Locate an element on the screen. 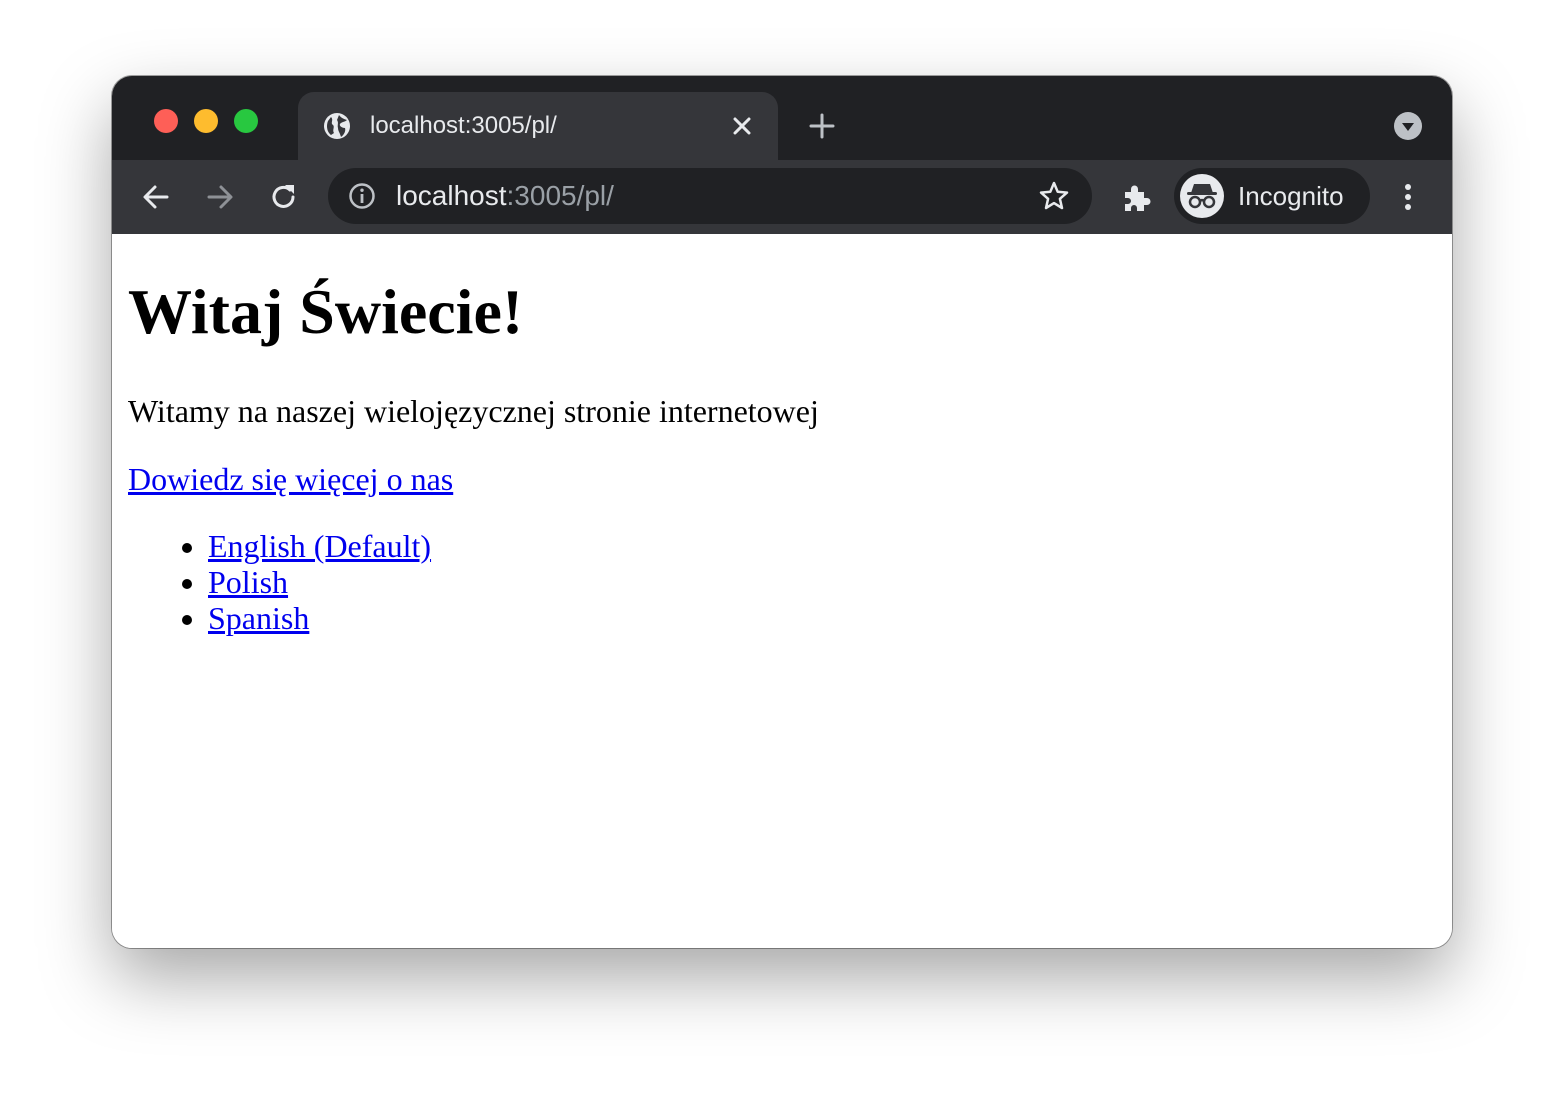 The width and height of the screenshot is (1564, 1096). address-bar: localhost:3005/pl/ is located at coordinates (710, 196).